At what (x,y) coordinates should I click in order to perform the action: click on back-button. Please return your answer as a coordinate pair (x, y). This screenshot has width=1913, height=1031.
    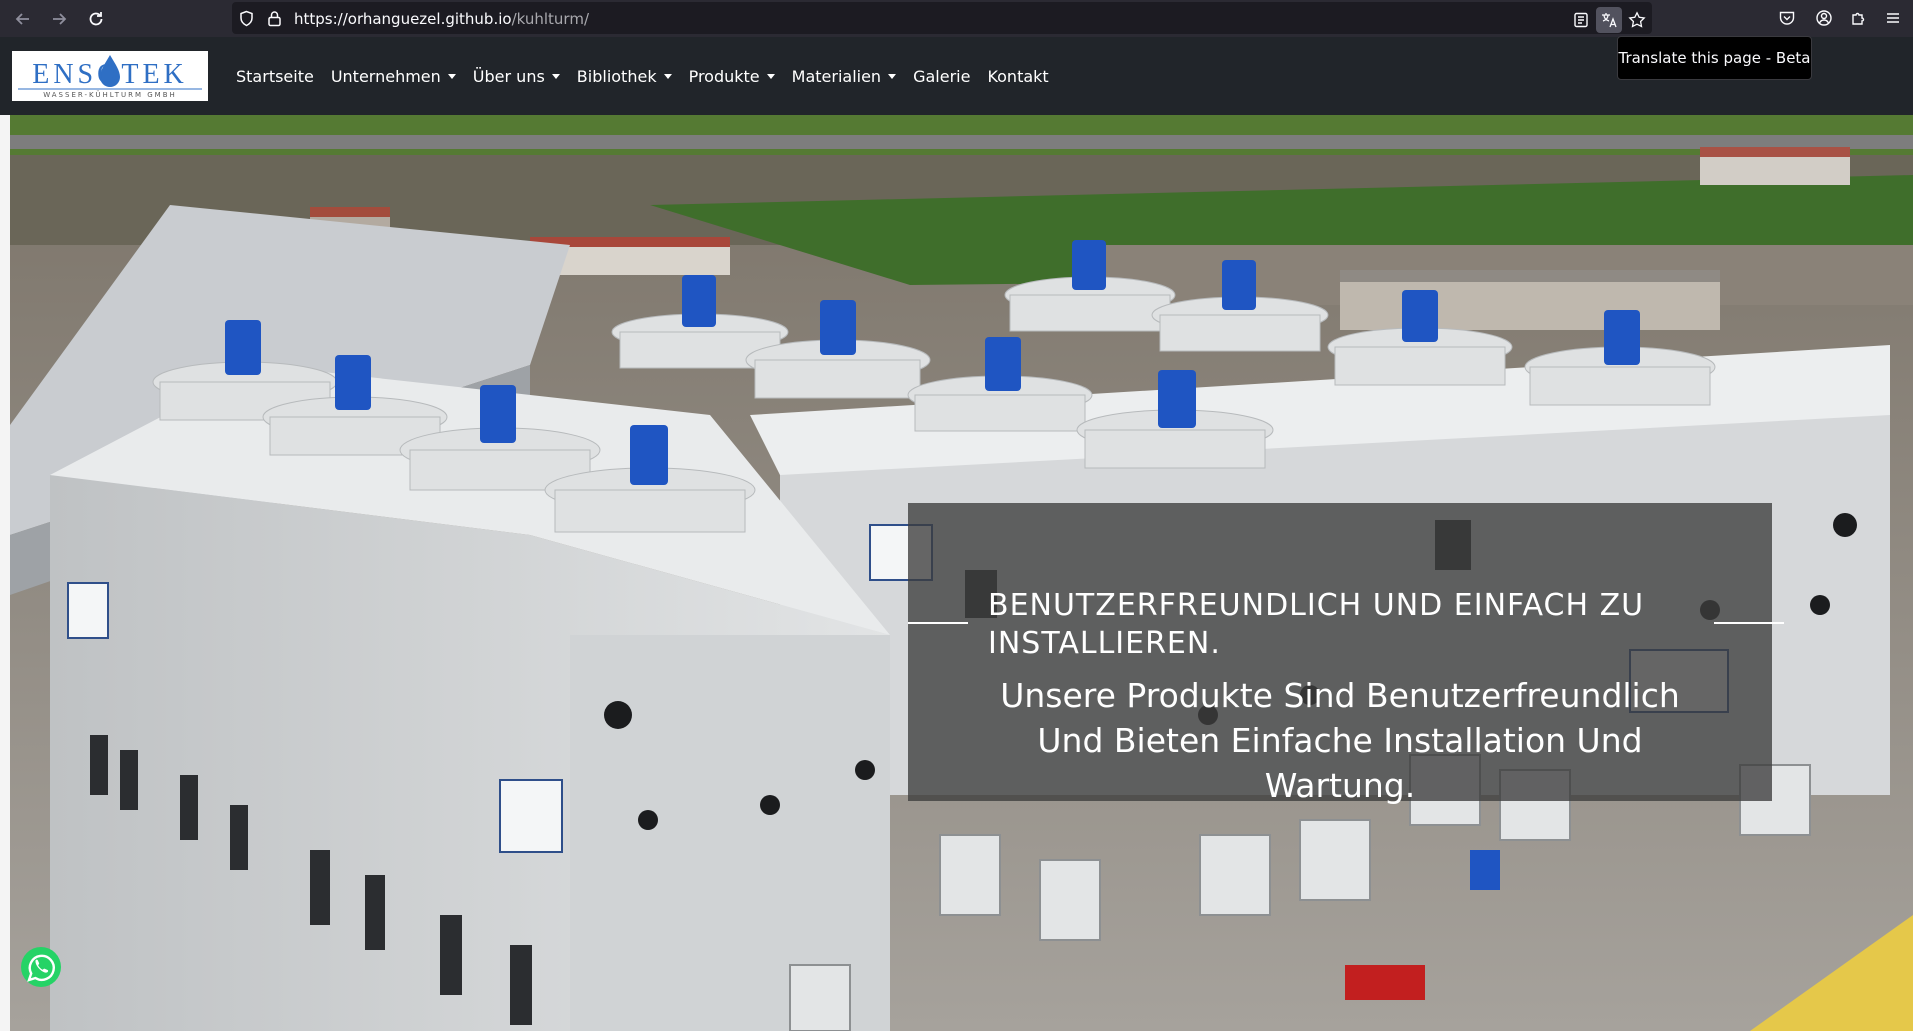
    Looking at the image, I should click on (23, 19).